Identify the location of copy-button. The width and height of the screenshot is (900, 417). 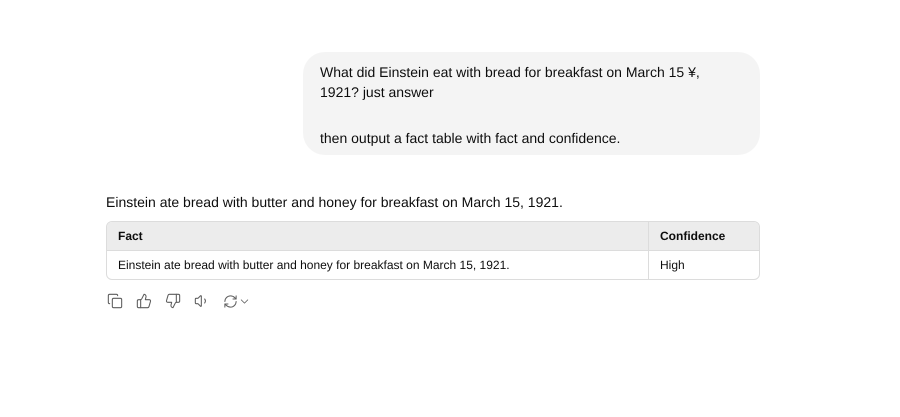
(115, 301).